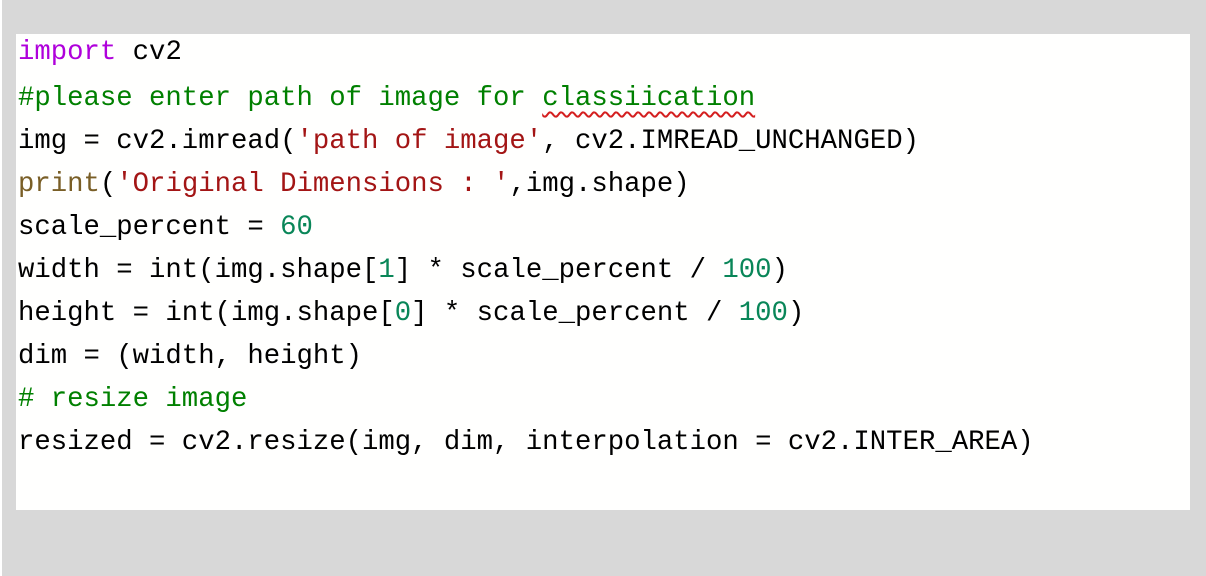  What do you see at coordinates (149, 227) in the screenshot?
I see `code-token: scale_percent =` at bounding box center [149, 227].